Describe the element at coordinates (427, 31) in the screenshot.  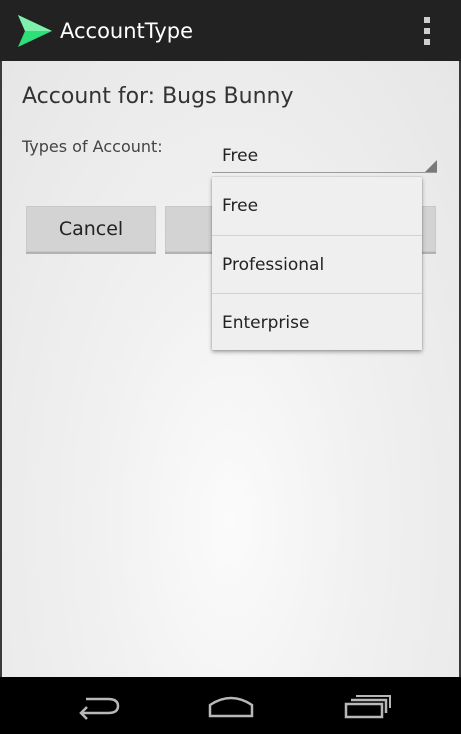
I see `overflow-menu-icon` at that location.